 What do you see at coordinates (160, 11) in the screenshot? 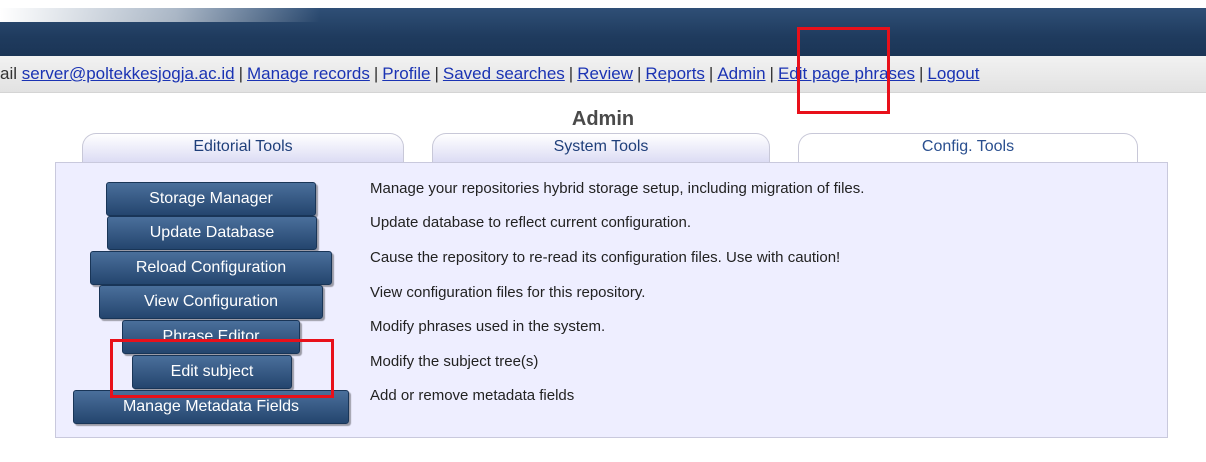
I see `header-fade` at bounding box center [160, 11].